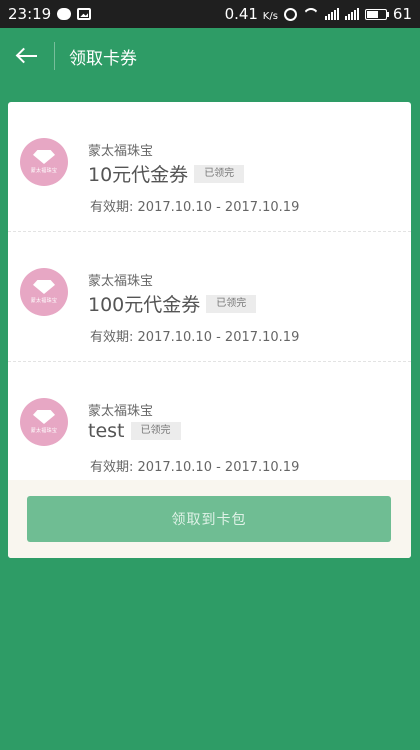 The image size is (420, 750). Describe the element at coordinates (54, 56) in the screenshot. I see `header-divider` at that location.